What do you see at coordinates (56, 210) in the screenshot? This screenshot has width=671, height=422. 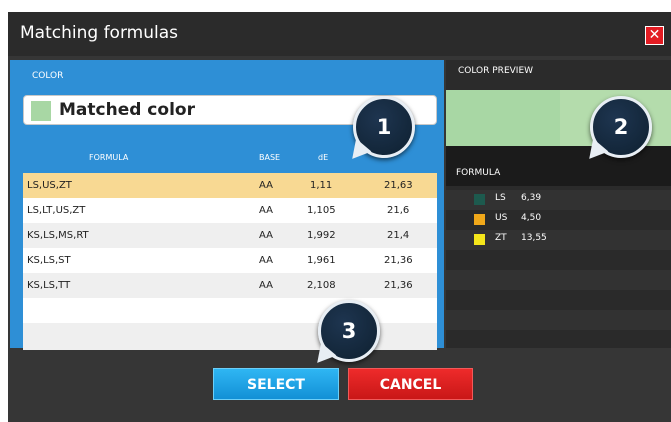 I see `cell-formula: LS,LT,US,ZT` at bounding box center [56, 210].